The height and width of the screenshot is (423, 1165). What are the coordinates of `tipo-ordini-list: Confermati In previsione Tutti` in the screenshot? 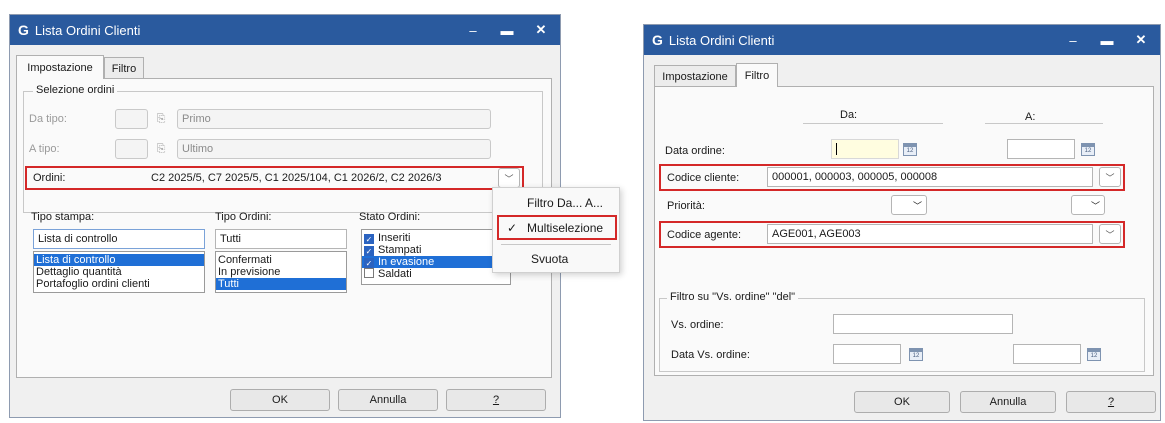 It's located at (281, 272).